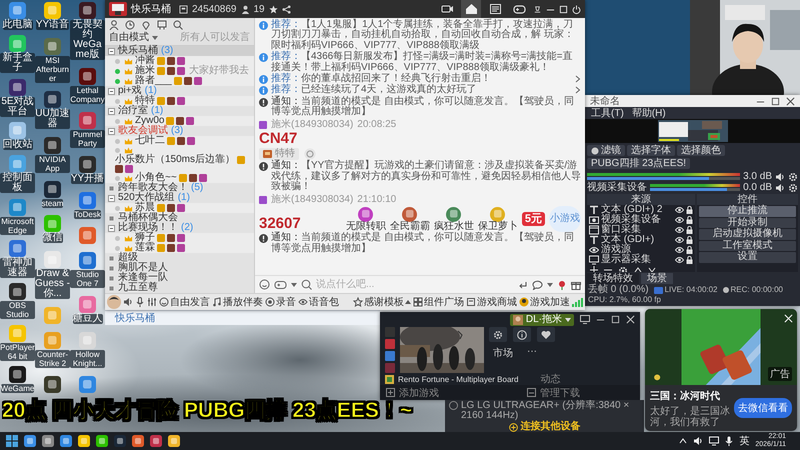 The image size is (800, 450). What do you see at coordinates (729, 441) in the screenshot?
I see `microphone-icon` at bounding box center [729, 441].